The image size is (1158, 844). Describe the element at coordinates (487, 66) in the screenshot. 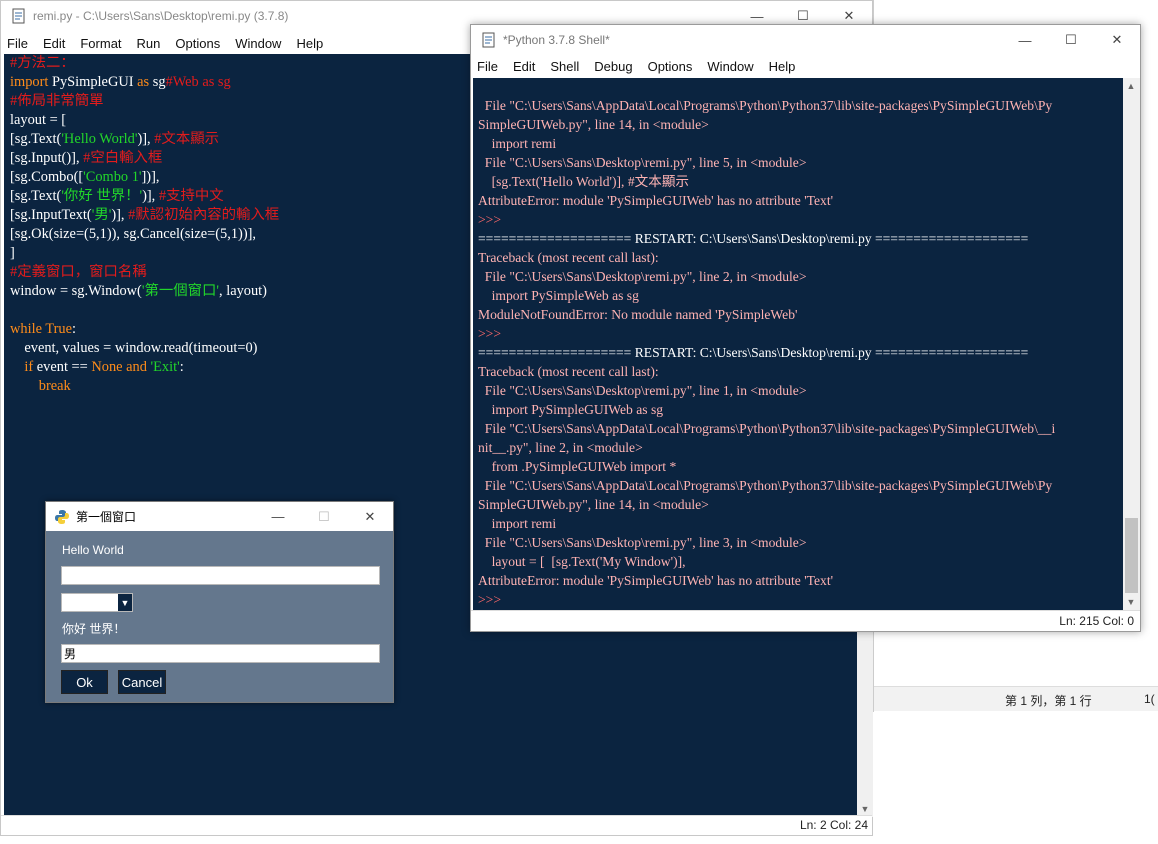

I see `shell-menu-file: File` at that location.